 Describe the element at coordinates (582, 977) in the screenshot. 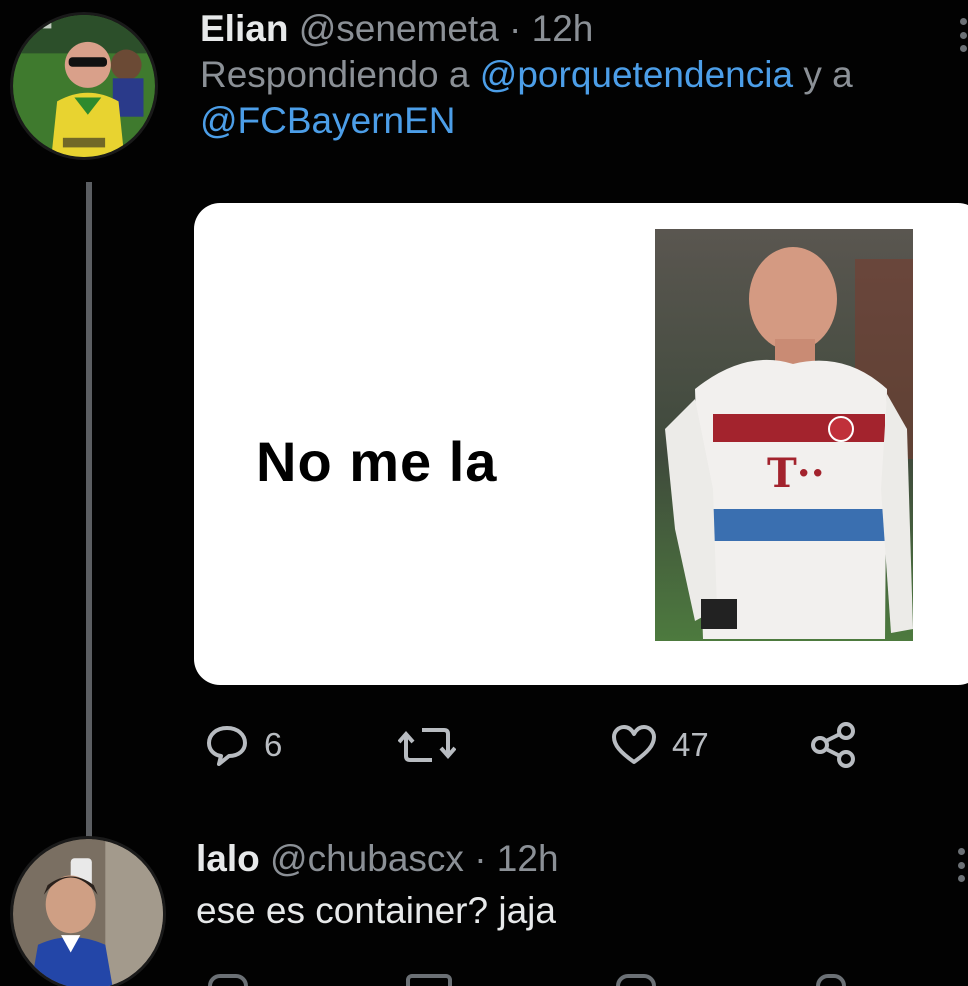

I see `reply-action-bar` at that location.